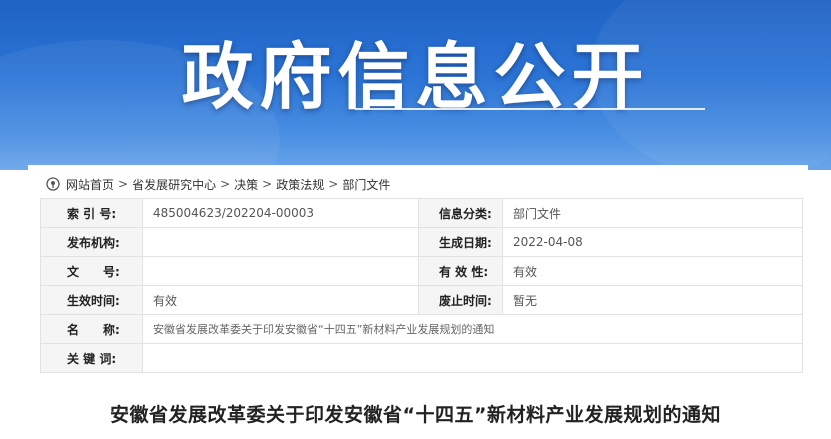  What do you see at coordinates (460, 271) in the screenshot?
I see `validity-label: 有 效 性:` at bounding box center [460, 271].